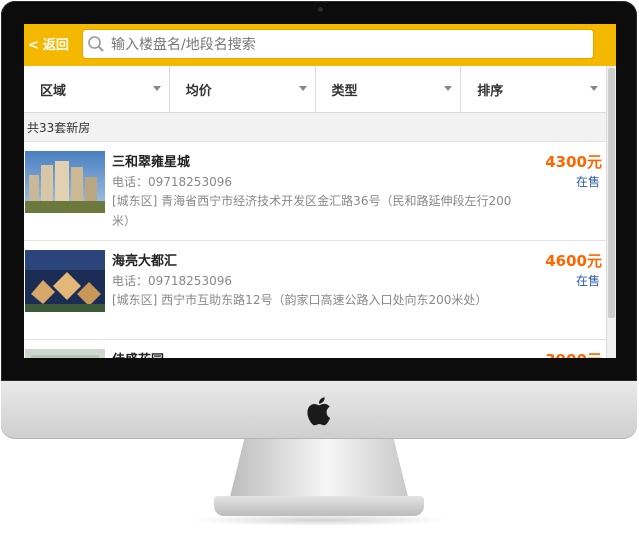  I want to click on top-bar: < 返回, so click(320, 45).